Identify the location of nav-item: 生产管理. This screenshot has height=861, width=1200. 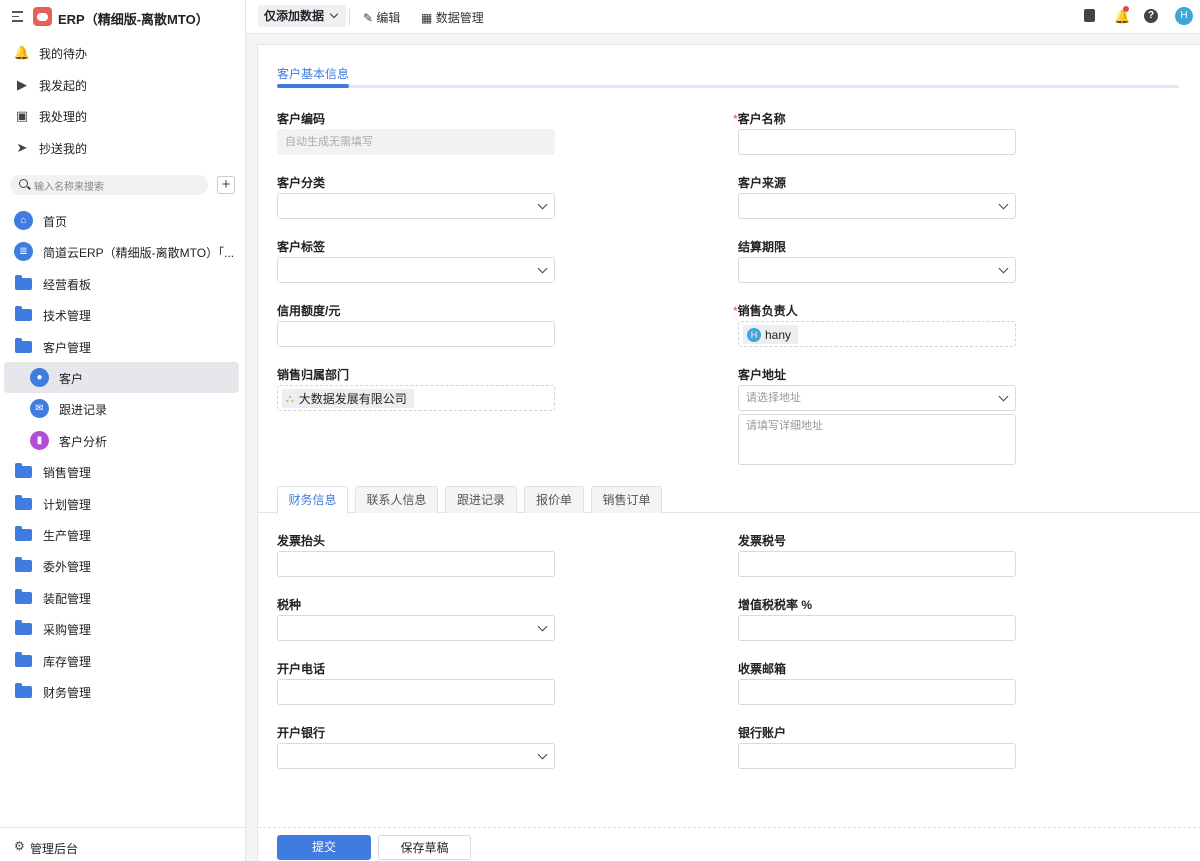
(121, 534).